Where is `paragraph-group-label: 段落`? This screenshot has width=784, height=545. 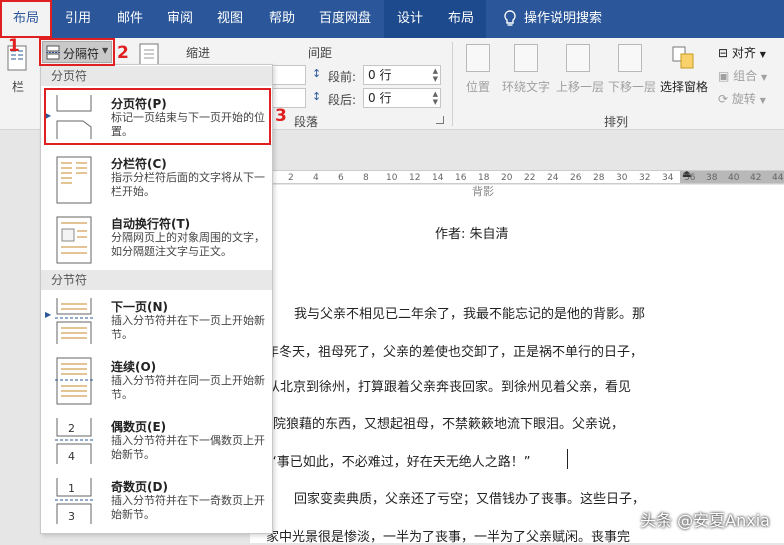 paragraph-group-label: 段落 is located at coordinates (306, 122).